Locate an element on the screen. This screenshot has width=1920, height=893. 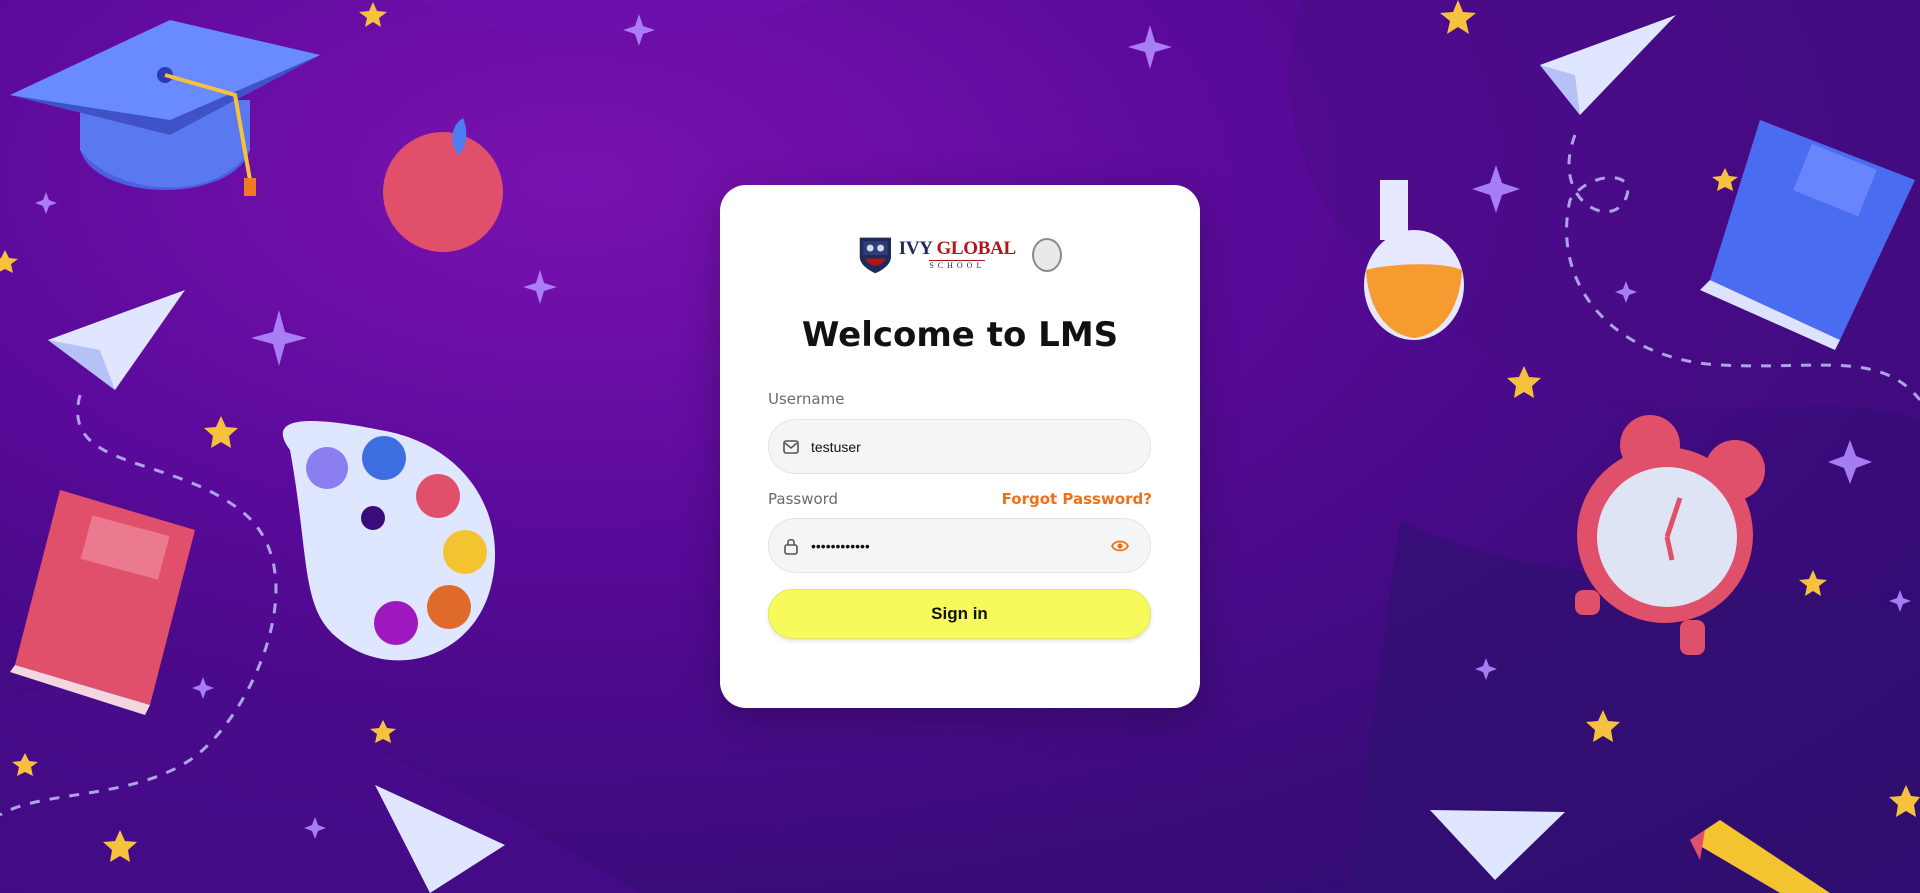
school-name: IVY GLOBAL SCHOOL is located at coordinates (957, 255).